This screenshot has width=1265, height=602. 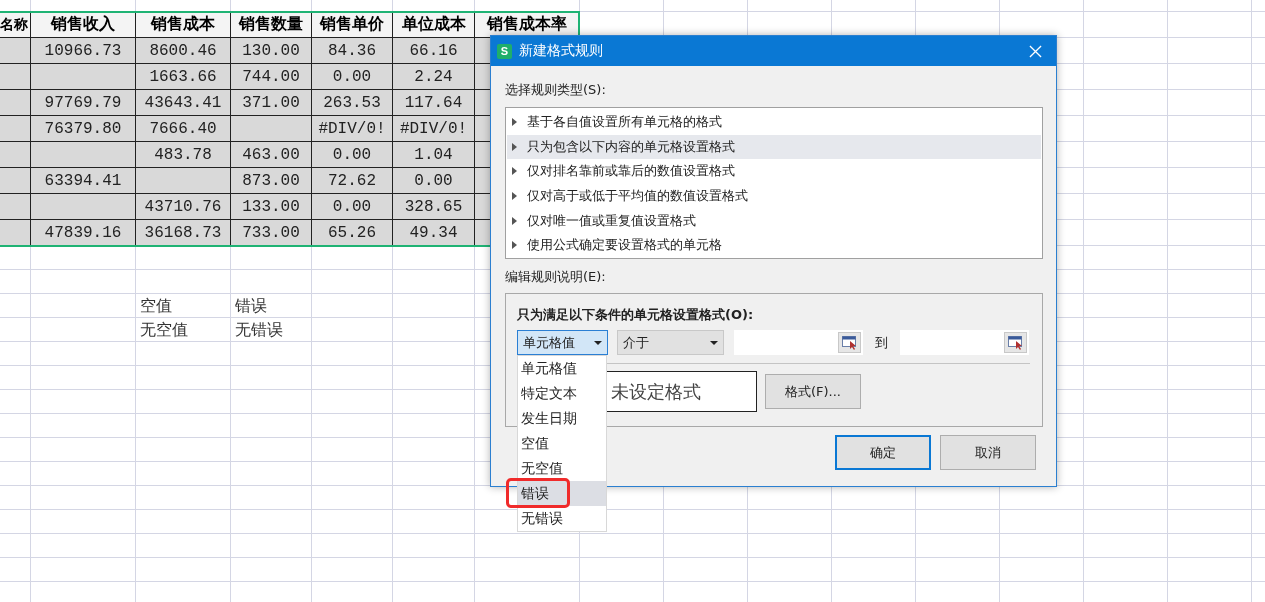 What do you see at coordinates (259, 330) in the screenshot?
I see `cell-text: 无错误` at bounding box center [259, 330].